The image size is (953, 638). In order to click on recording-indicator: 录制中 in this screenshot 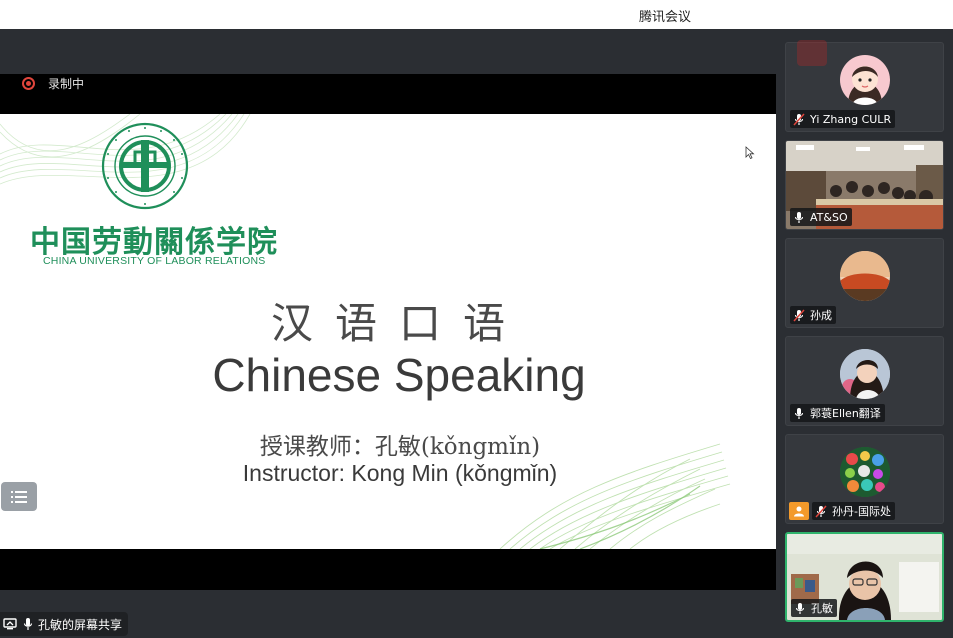, I will do `click(53, 83)`.